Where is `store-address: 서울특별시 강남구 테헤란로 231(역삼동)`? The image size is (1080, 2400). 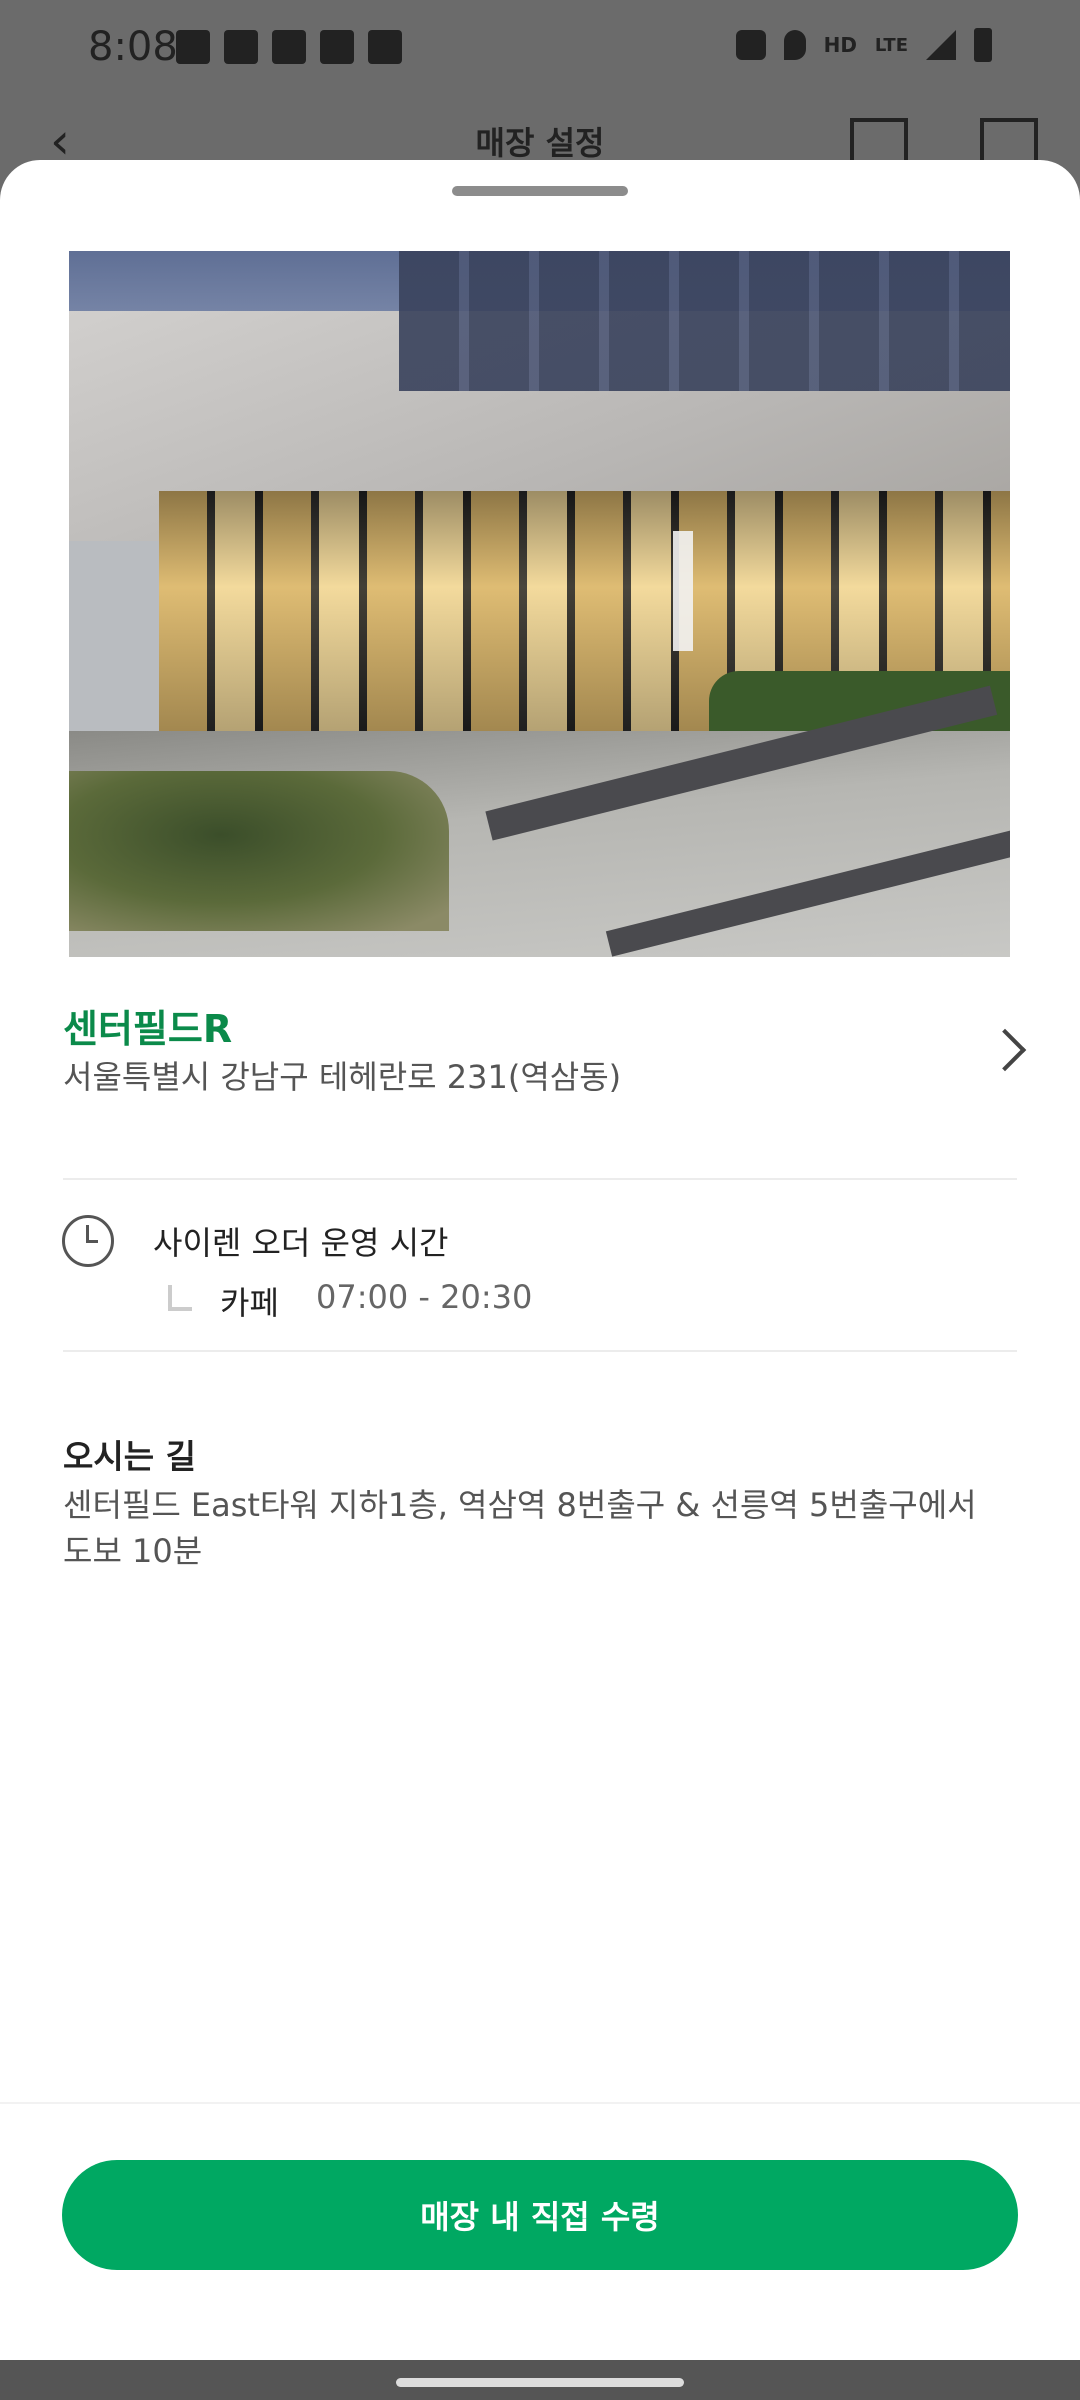 store-address: 서울특별시 강남구 테헤란로 231(역삼동) is located at coordinates (342, 1075).